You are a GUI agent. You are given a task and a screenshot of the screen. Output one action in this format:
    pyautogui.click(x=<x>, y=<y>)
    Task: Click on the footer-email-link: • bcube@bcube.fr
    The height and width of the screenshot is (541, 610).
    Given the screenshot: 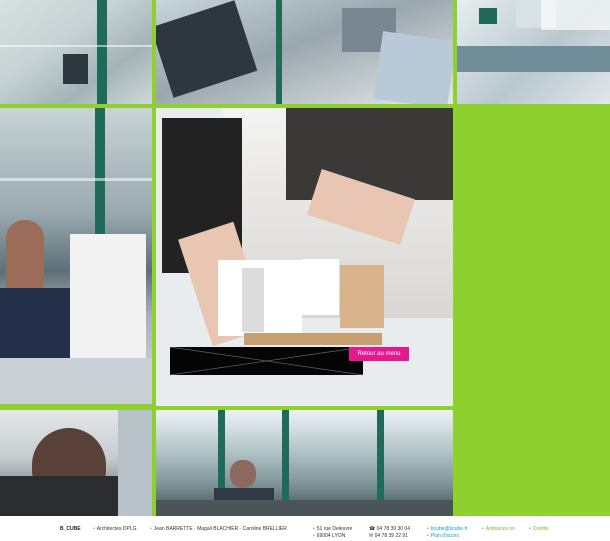 What is the action you would take?
    pyautogui.click(x=447, y=529)
    